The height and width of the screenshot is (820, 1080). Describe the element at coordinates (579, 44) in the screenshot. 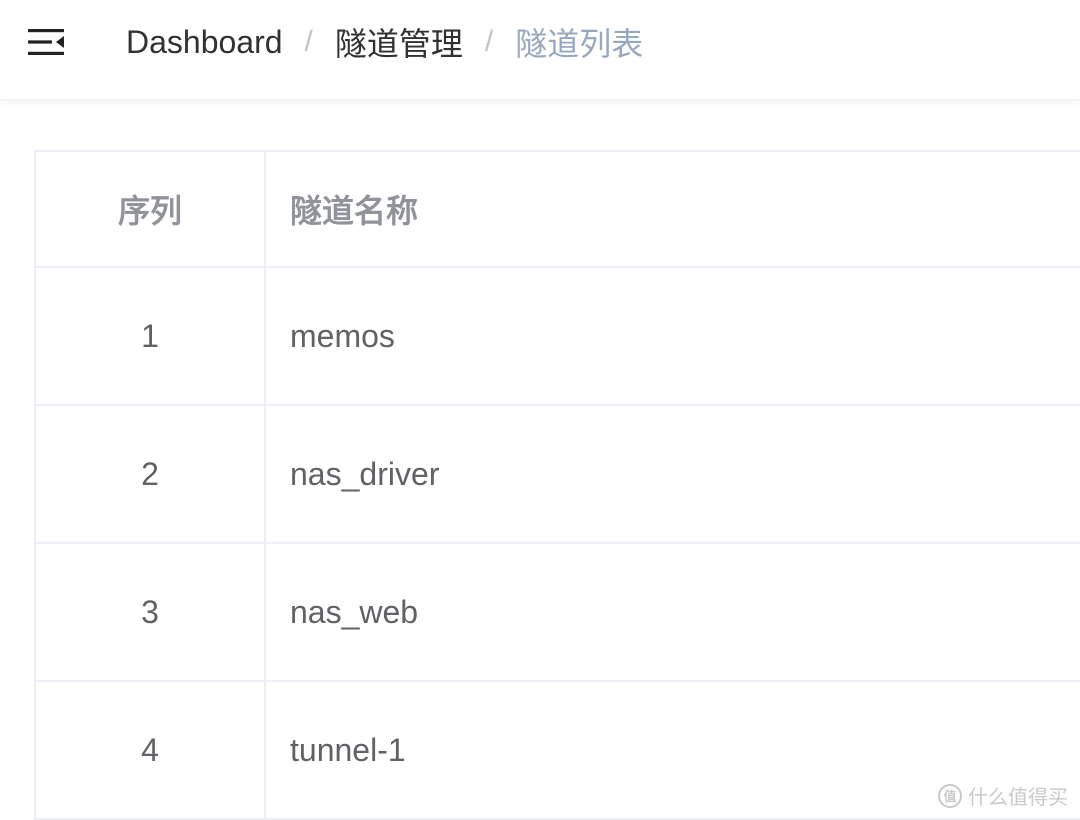

I see `breadcrumb-item-tunnel-list: 隧道列表` at that location.